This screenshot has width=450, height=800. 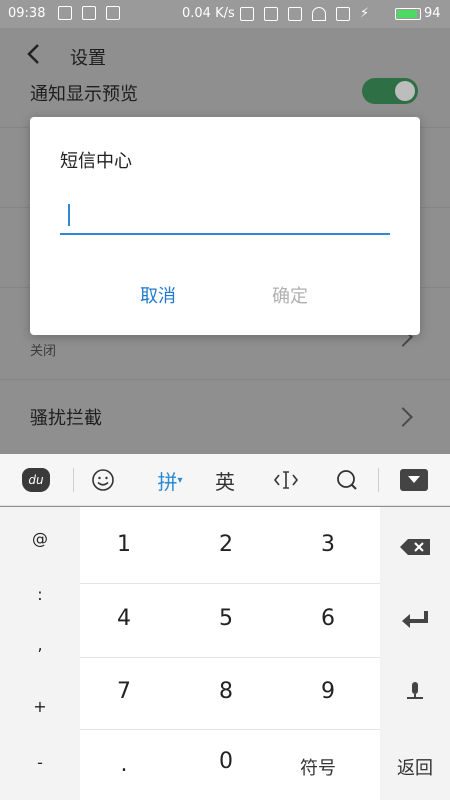 I want to click on du-app-icon, so click(x=247, y=13).